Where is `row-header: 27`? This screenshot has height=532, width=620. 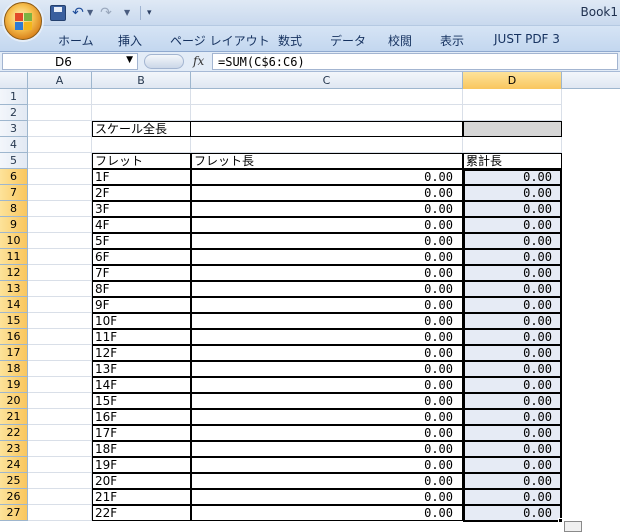
row-header: 27 is located at coordinates (14, 513).